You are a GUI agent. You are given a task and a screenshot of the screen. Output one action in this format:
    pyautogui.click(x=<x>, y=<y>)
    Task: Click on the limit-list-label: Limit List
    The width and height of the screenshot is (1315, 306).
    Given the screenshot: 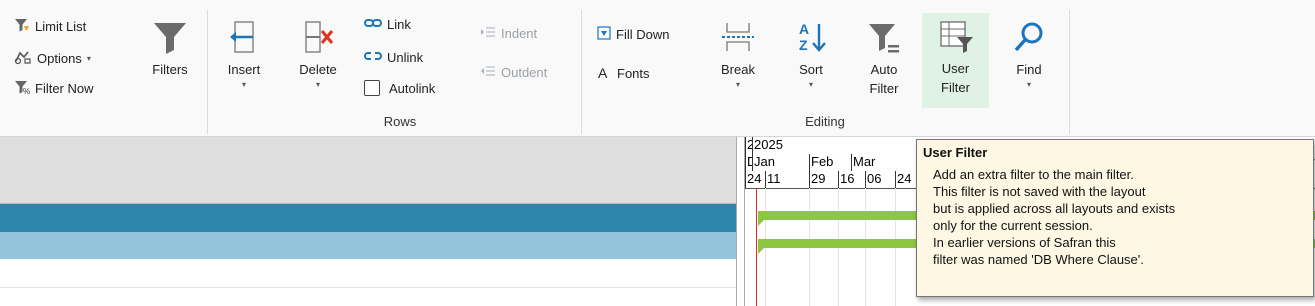 What is the action you would take?
    pyautogui.click(x=61, y=26)
    